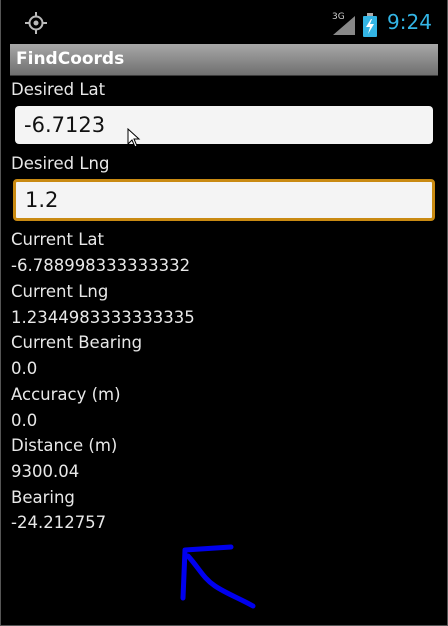  What do you see at coordinates (370, 25) in the screenshot?
I see `battery-charging-icon` at bounding box center [370, 25].